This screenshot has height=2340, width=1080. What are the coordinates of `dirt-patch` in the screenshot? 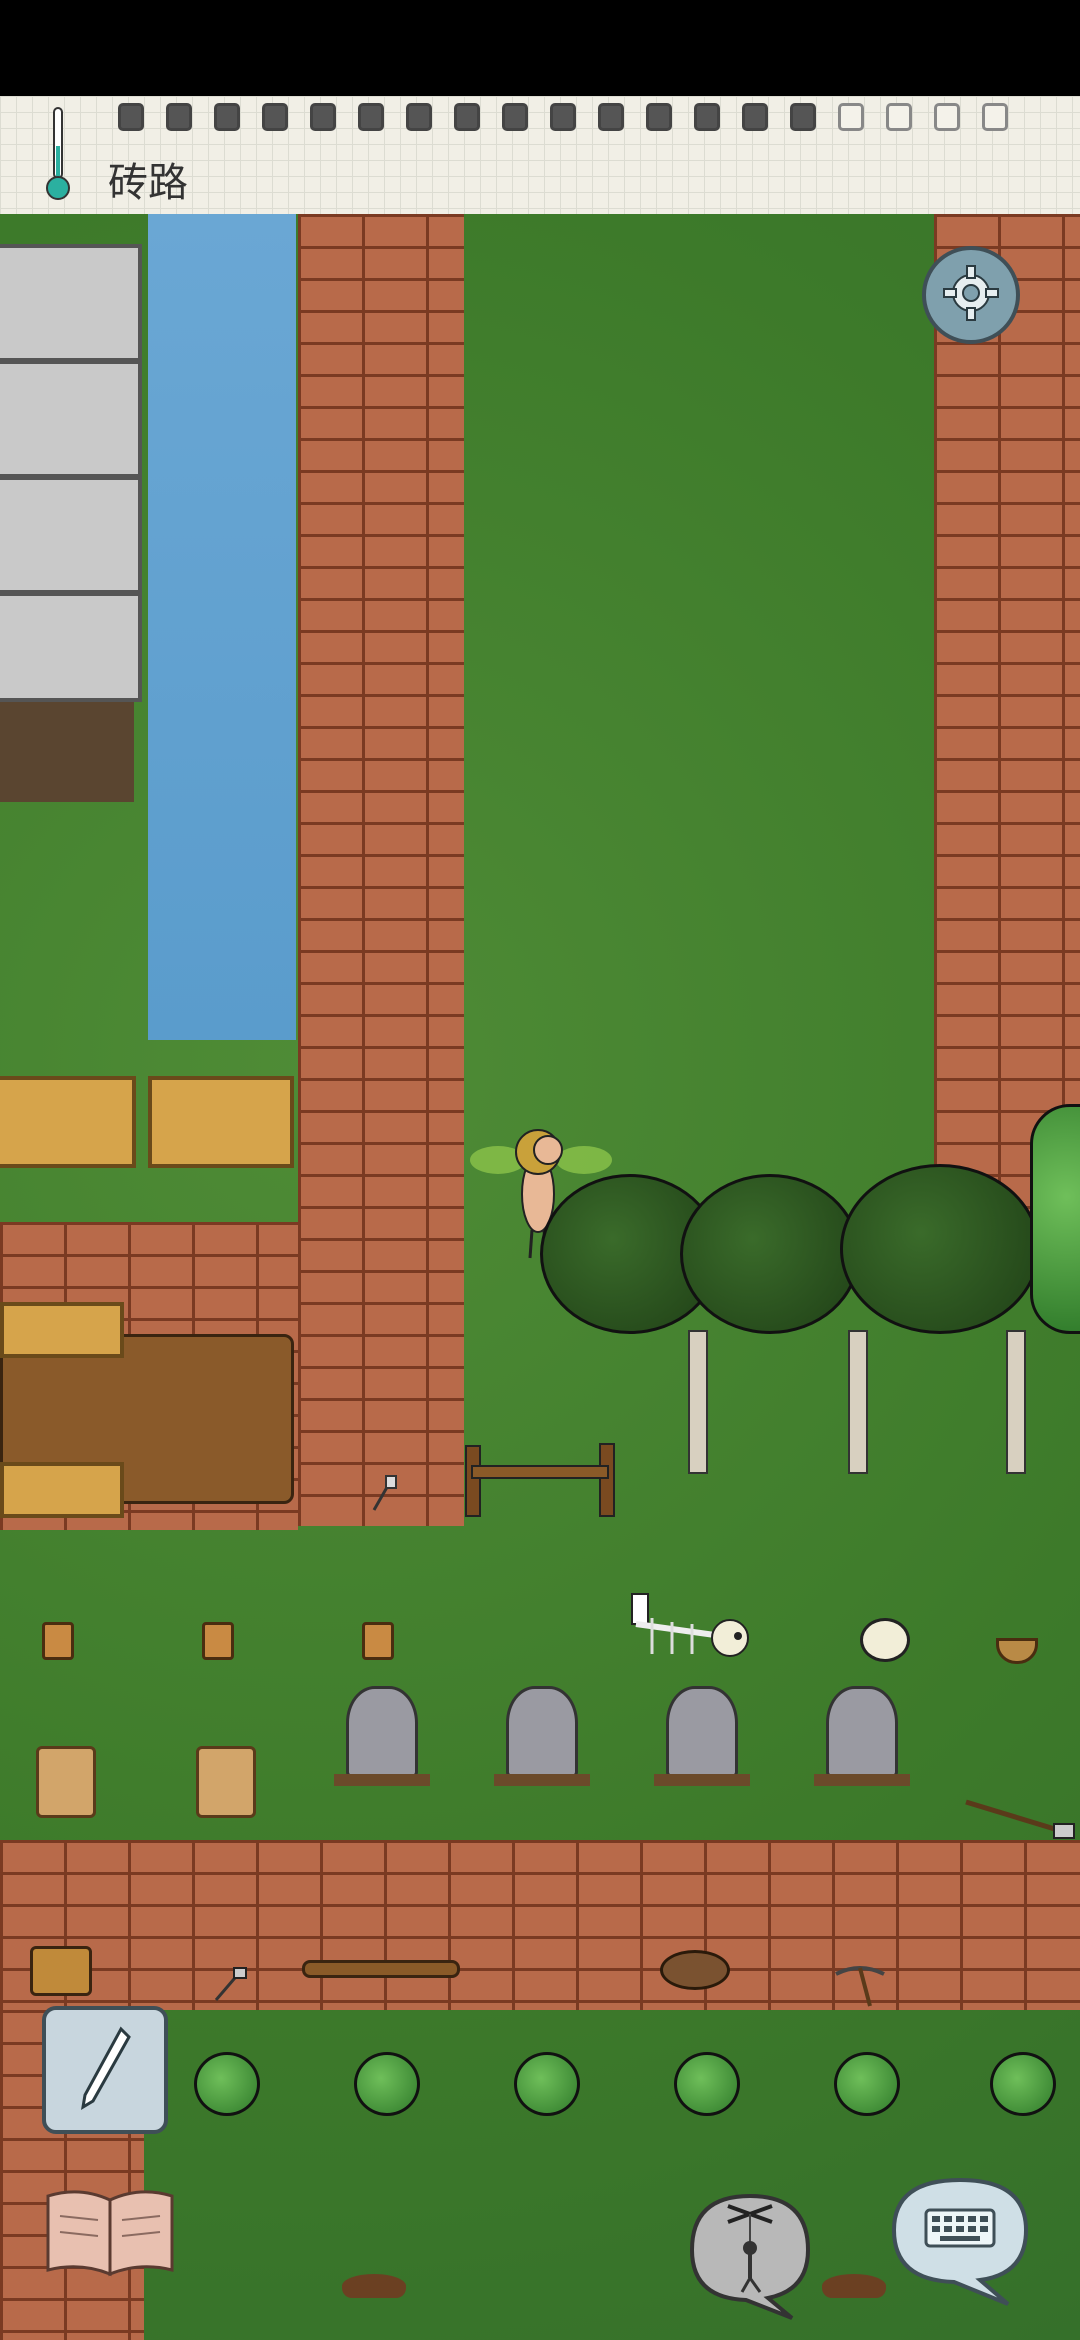 It's located at (67, 752).